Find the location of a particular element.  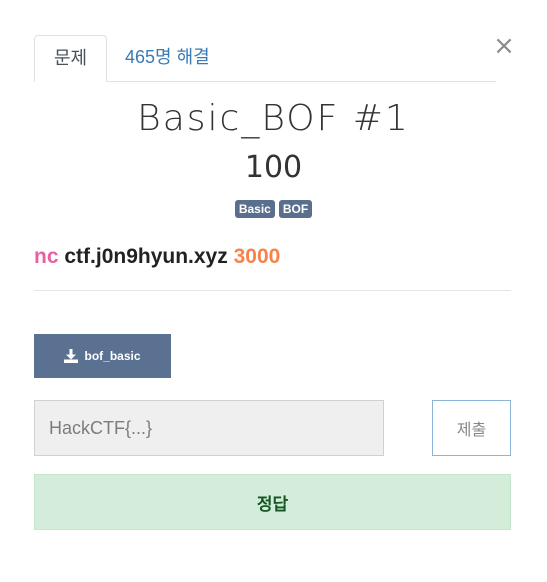

challenge-points: 100 is located at coordinates (273, 167).